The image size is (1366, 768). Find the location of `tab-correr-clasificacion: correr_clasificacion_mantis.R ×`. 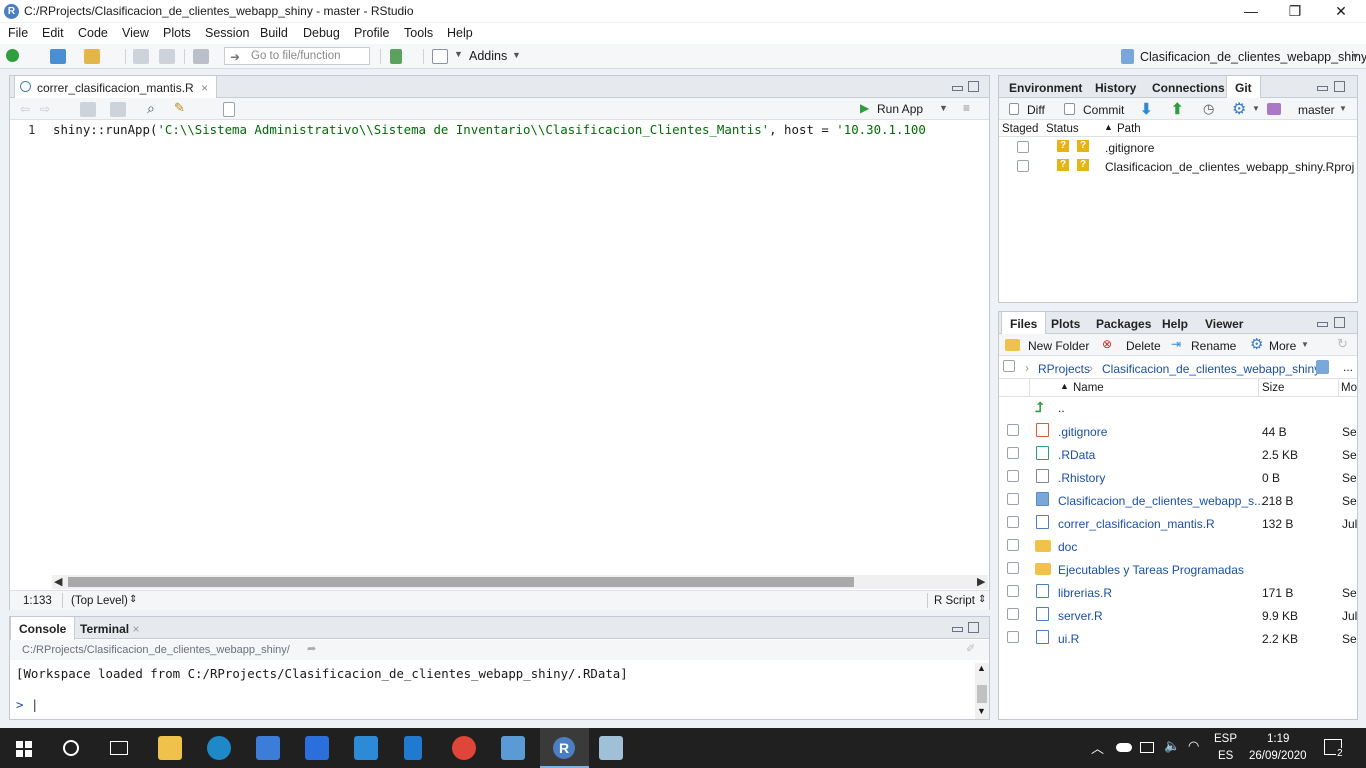

tab-correr-clasificacion: correr_clasificacion_mantis.R × is located at coordinates (116, 87).